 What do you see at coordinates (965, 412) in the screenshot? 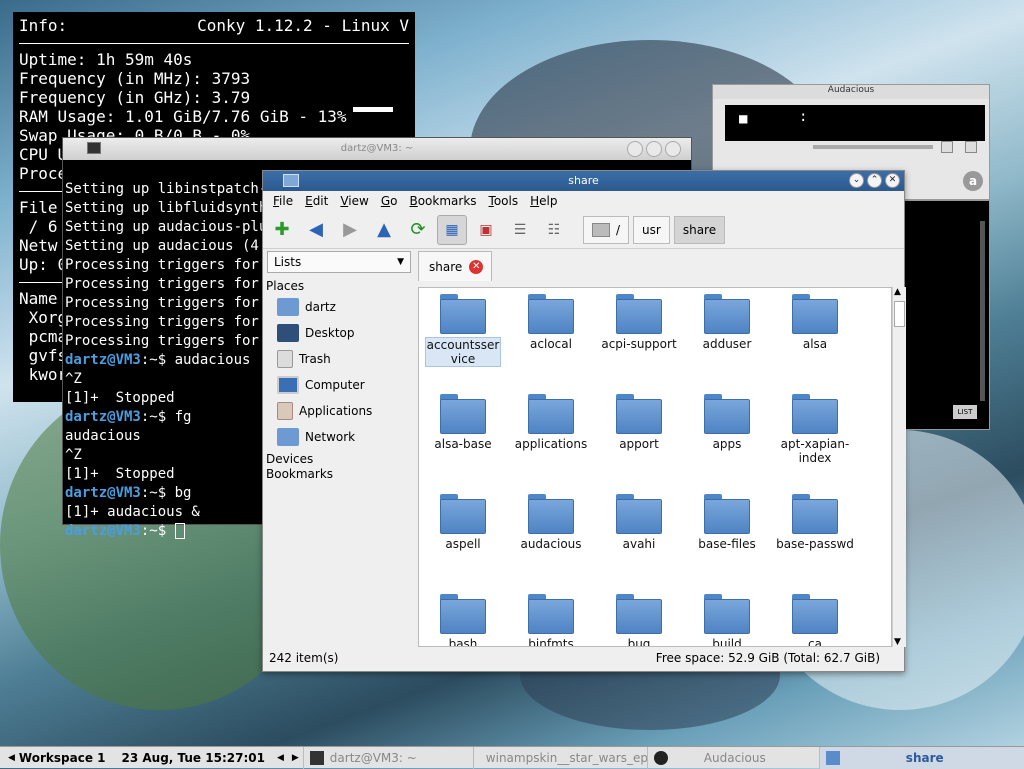
I see `playlist-list-button: LIST` at bounding box center [965, 412].